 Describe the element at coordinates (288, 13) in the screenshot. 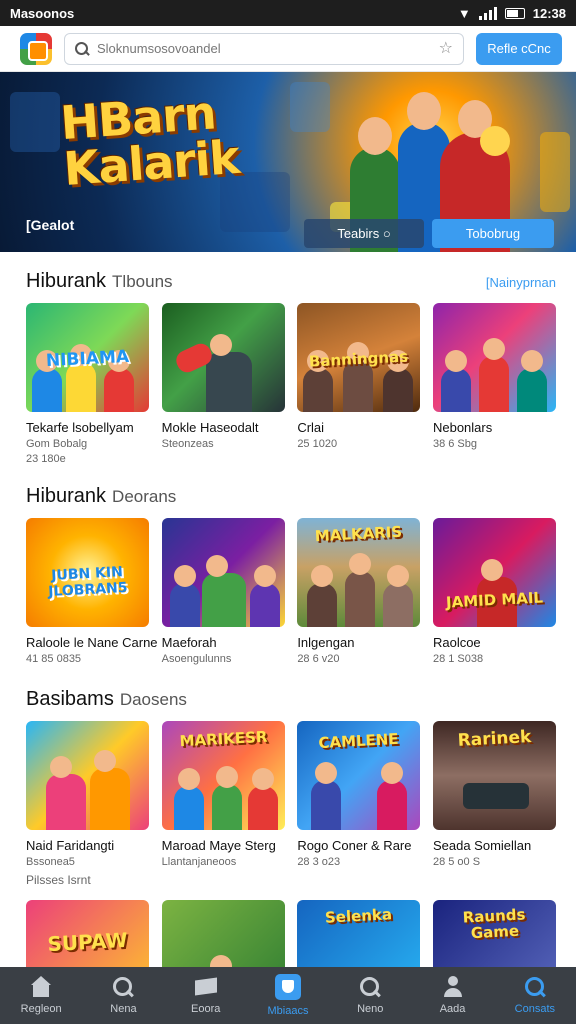

I see `status-bar: Masoonos ▼ 12:38` at that location.